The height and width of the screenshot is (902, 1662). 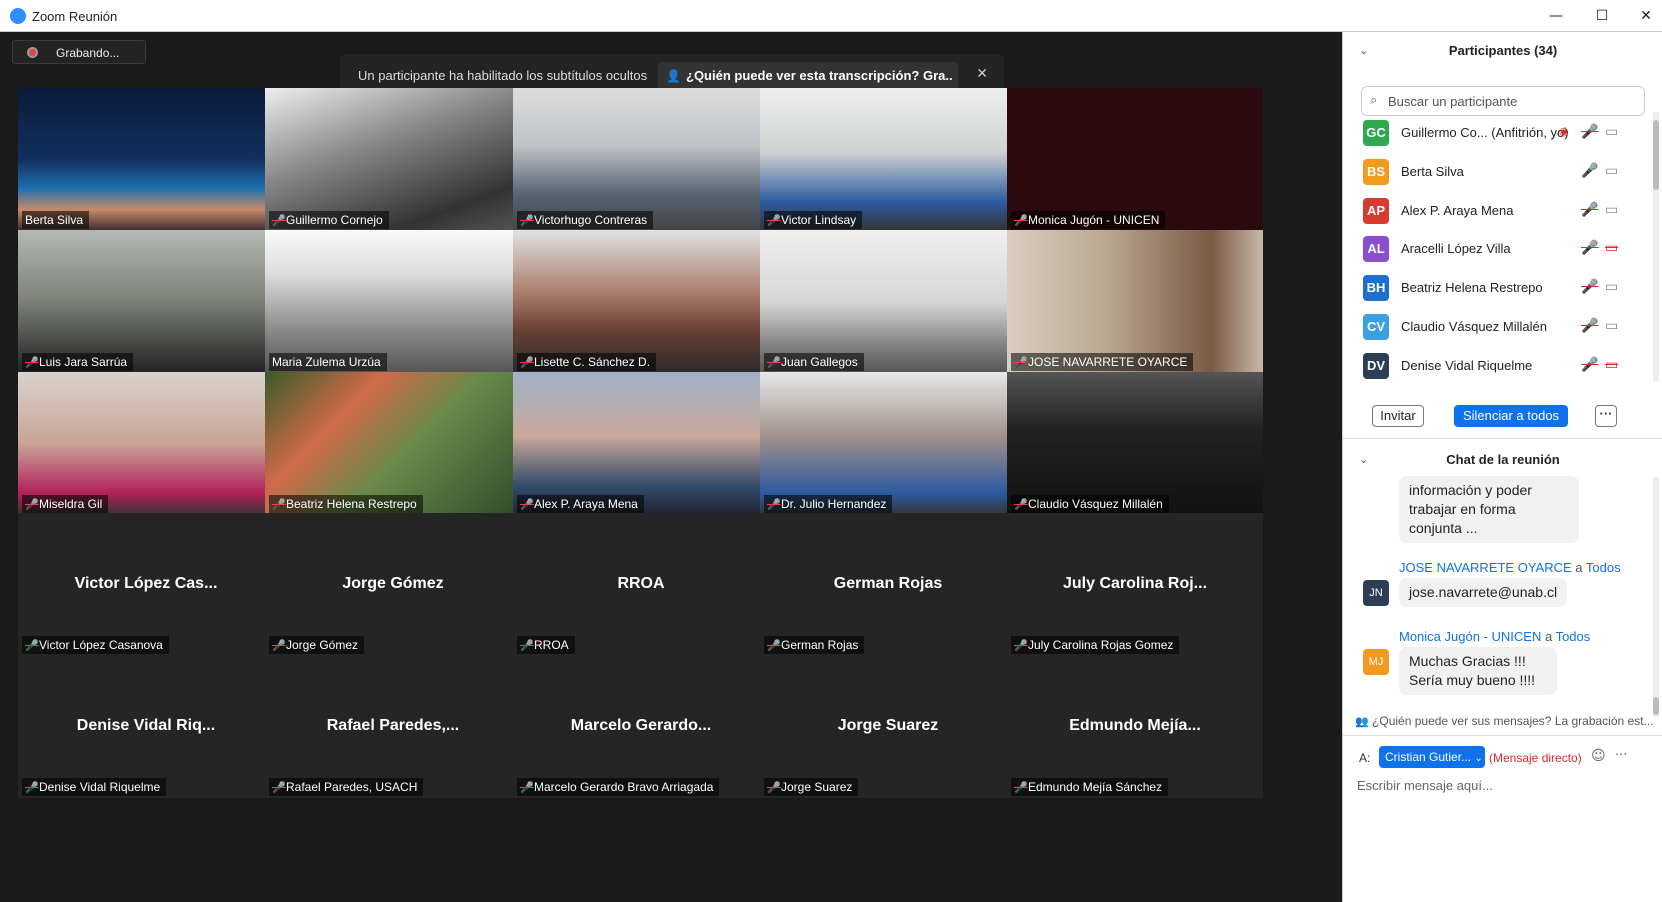 What do you see at coordinates (1108, 362) in the screenshot?
I see `participant-name: JOSE NAVARRETE OYARCE` at bounding box center [1108, 362].